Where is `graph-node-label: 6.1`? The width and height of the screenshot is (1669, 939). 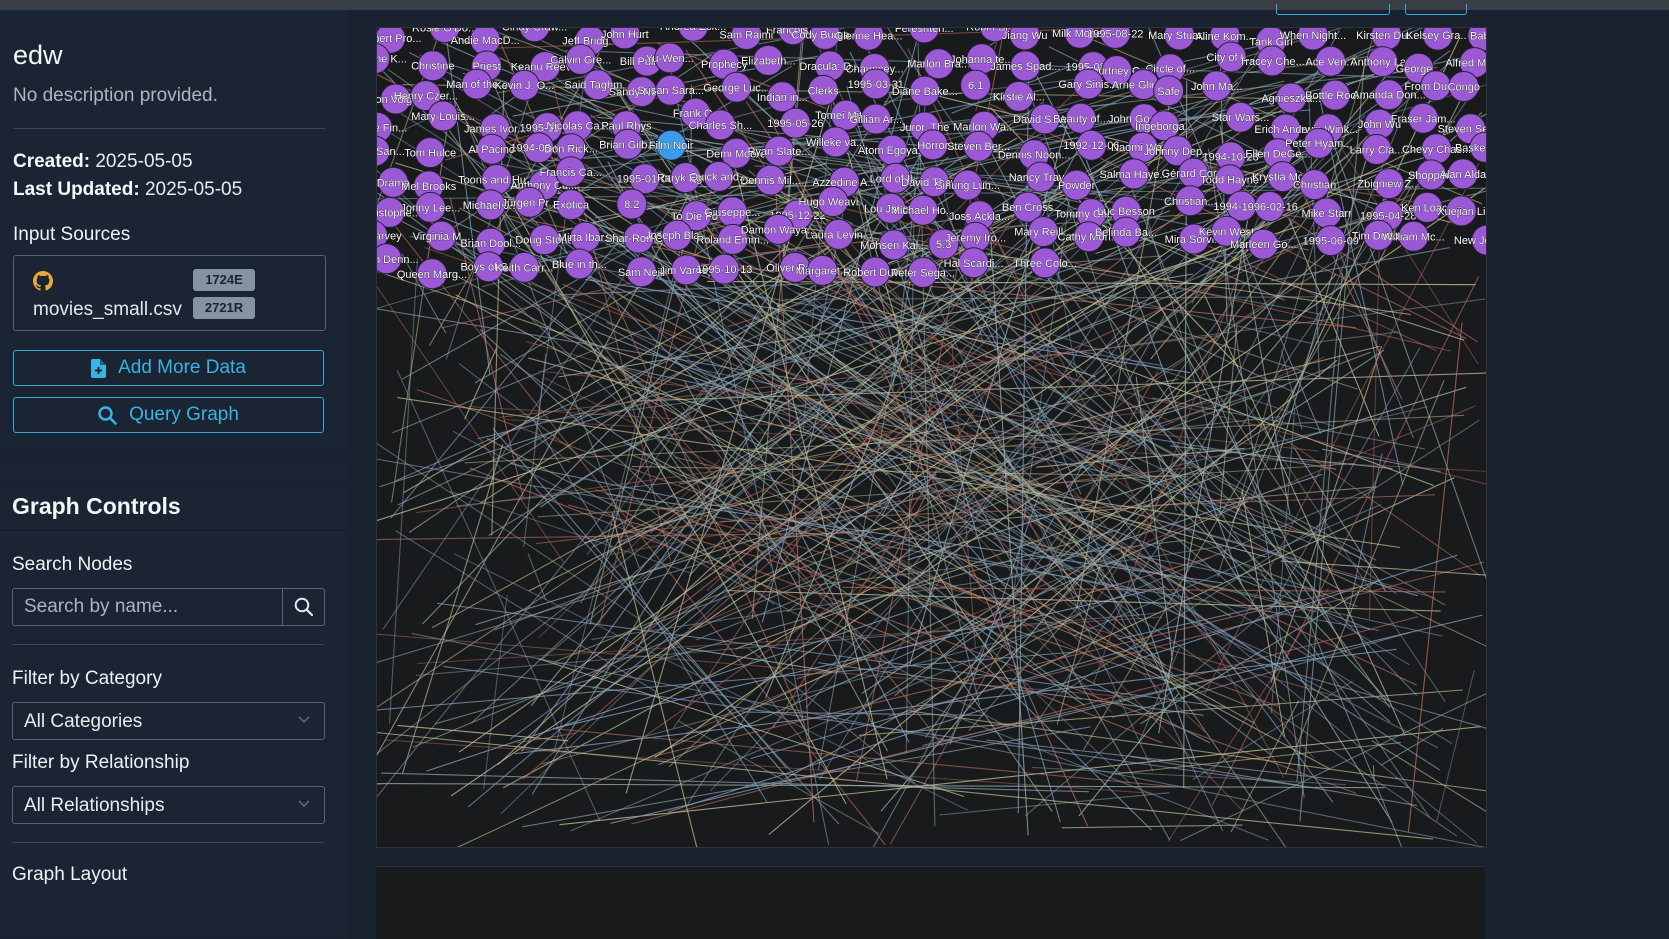
graph-node-label: 6.1 is located at coordinates (975, 86).